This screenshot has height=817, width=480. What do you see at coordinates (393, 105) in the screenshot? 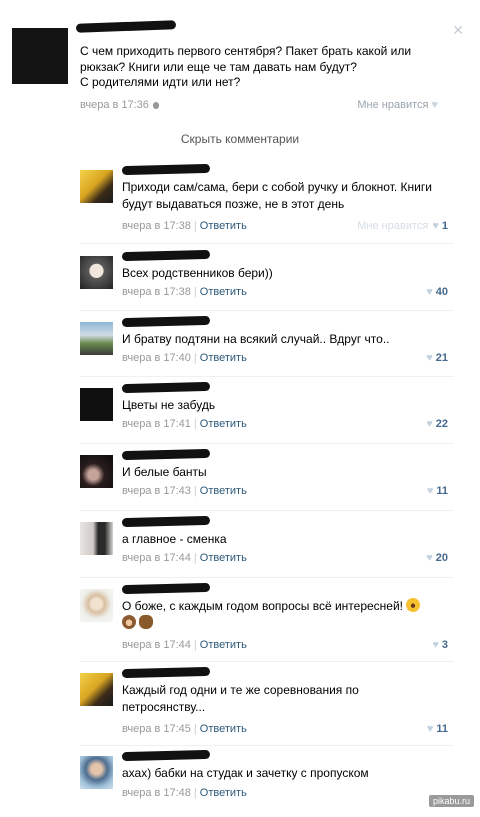
I see `post-like-label: Мне нравится` at bounding box center [393, 105].